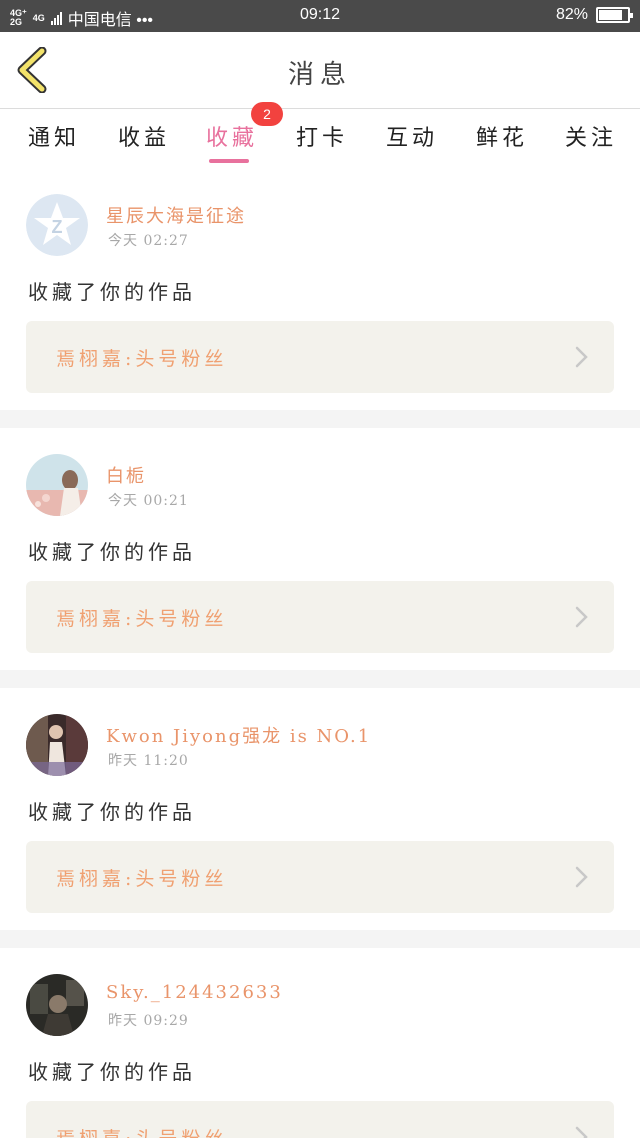  I want to click on tab-notifications: 通知, so click(54, 136).